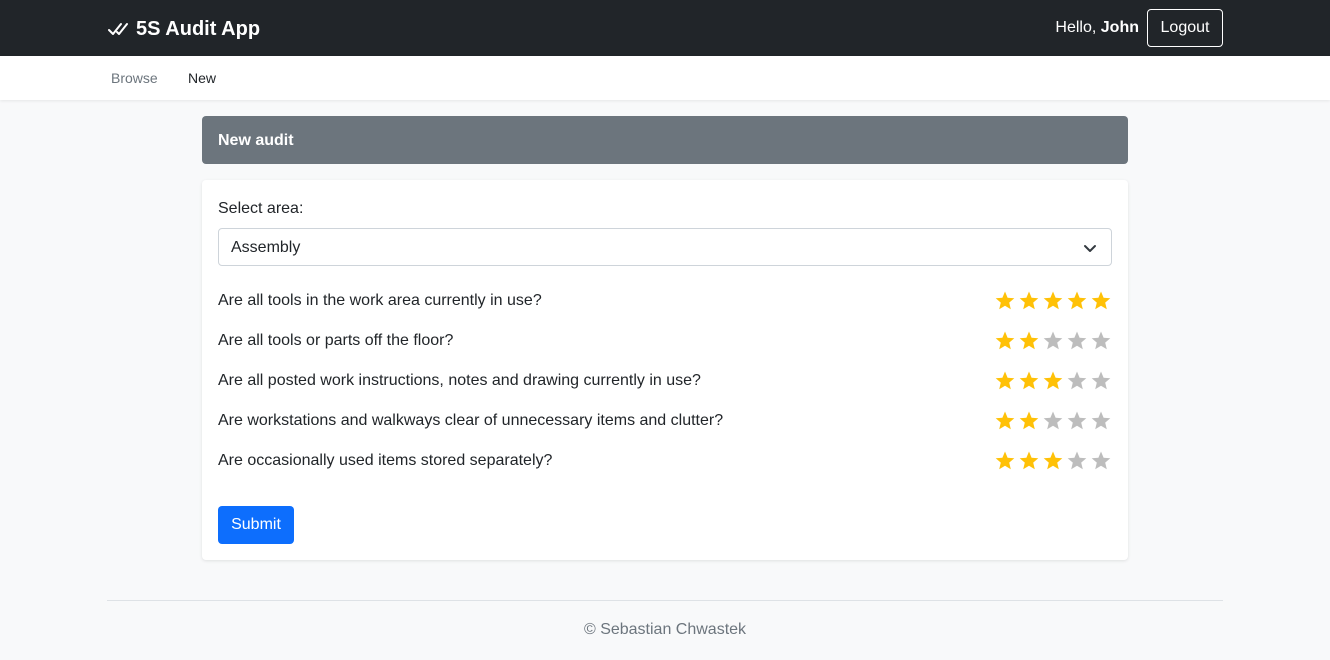  Describe the element at coordinates (665, 28) in the screenshot. I see `top-navbar: 5S Audit App Hello, John Logout` at that location.